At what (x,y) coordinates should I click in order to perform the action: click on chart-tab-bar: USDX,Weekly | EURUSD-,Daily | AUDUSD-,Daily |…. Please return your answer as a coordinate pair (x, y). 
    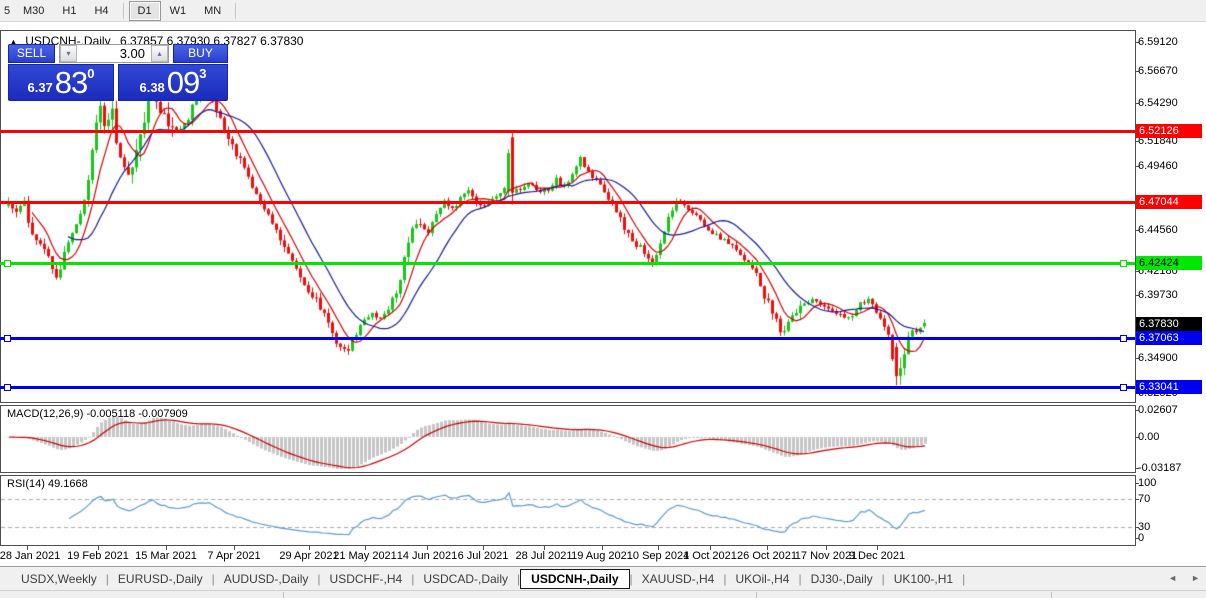
    Looking at the image, I should click on (603, 578).